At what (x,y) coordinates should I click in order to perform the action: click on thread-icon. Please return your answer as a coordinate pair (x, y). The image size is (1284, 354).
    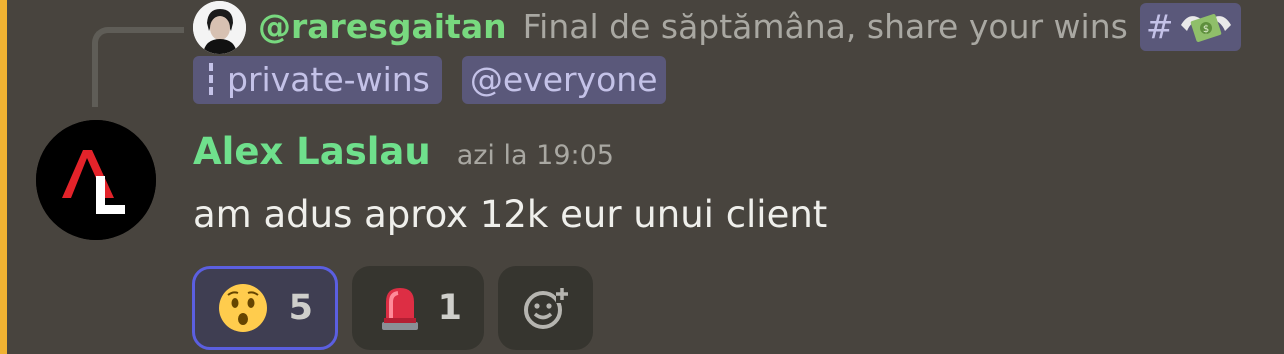
    Looking at the image, I should click on (211, 80).